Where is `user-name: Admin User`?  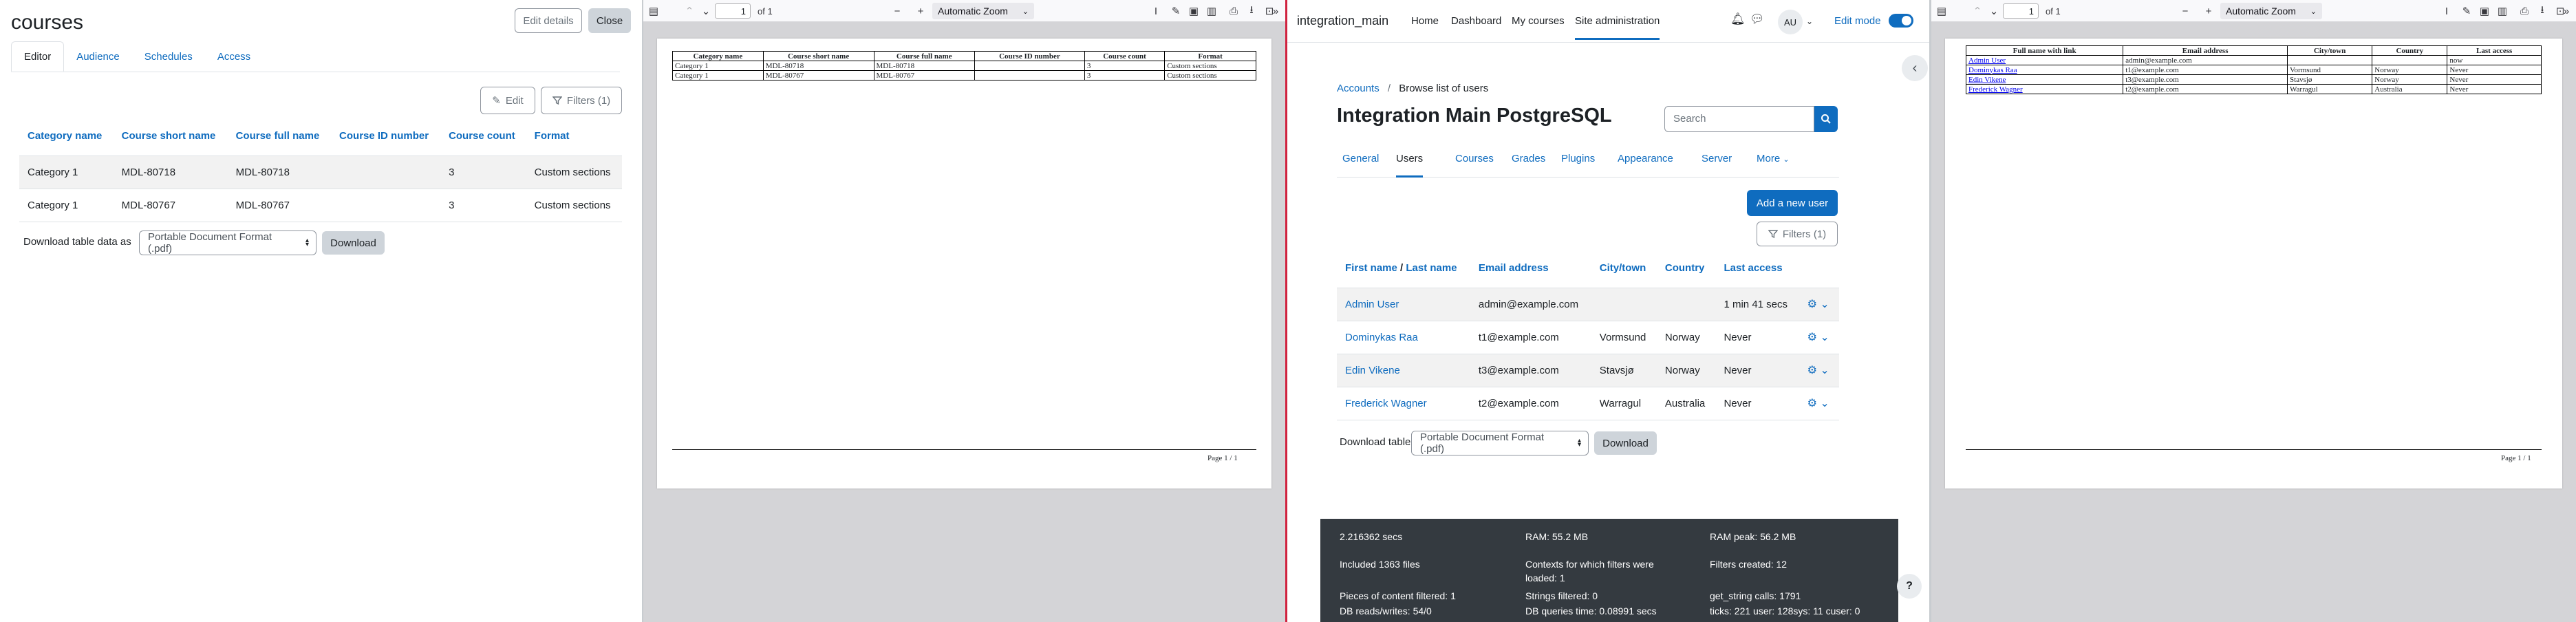
user-name: Admin User is located at coordinates (1372, 304).